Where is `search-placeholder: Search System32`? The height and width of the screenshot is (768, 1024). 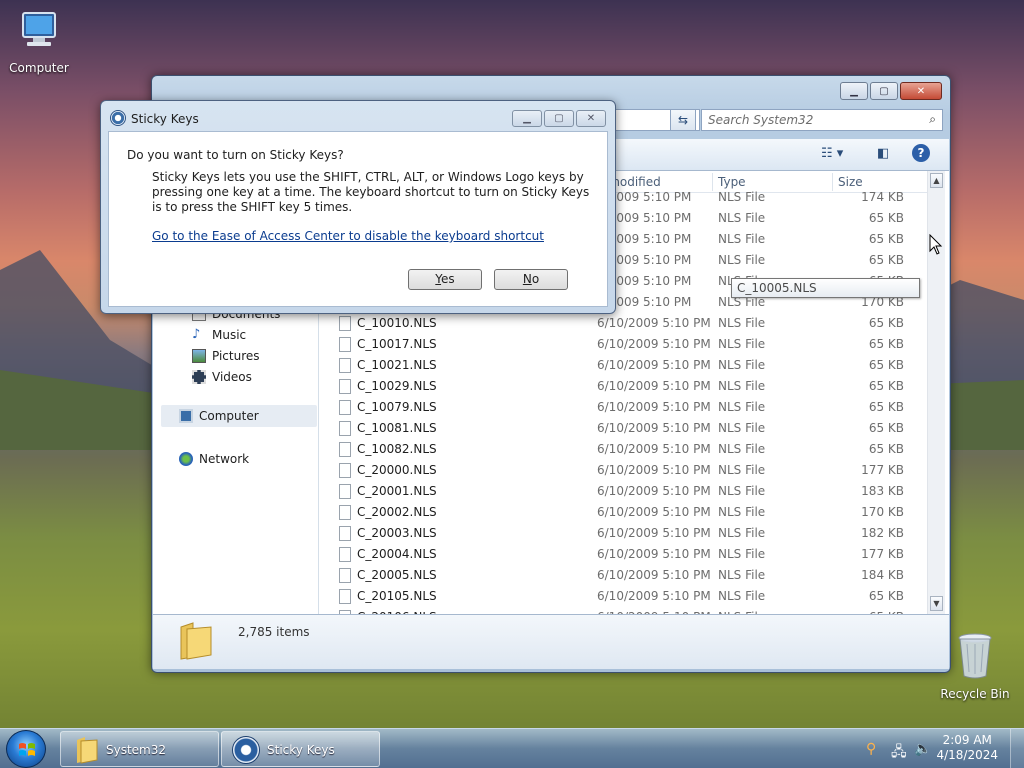
search-placeholder: Search System32 is located at coordinates (761, 120).